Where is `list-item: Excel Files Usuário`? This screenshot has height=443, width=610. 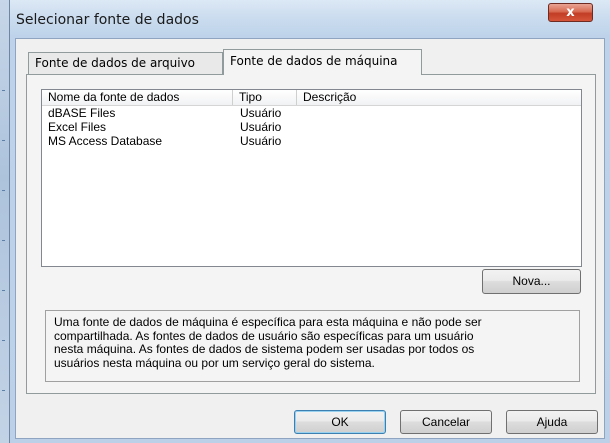
list-item: Excel Files Usuário is located at coordinates (311, 127).